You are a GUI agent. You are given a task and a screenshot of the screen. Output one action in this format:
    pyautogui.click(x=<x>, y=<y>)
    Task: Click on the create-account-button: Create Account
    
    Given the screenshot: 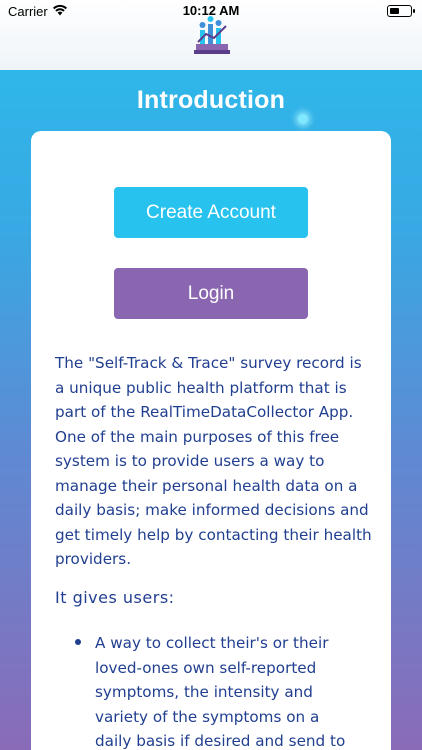 What is the action you would take?
    pyautogui.click(x=211, y=212)
    